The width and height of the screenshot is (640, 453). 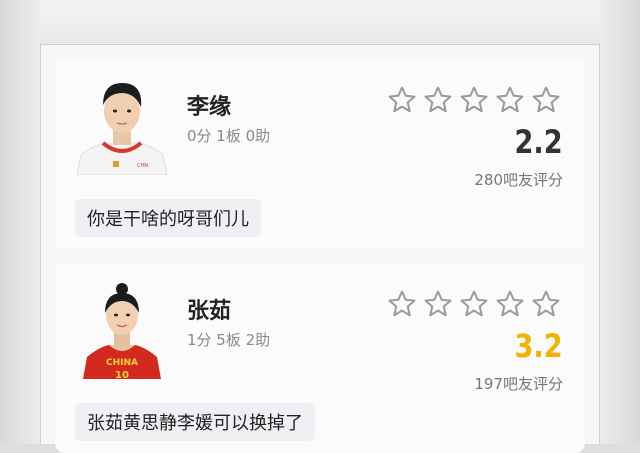 I want to click on player-score: 2.2, so click(x=538, y=142).